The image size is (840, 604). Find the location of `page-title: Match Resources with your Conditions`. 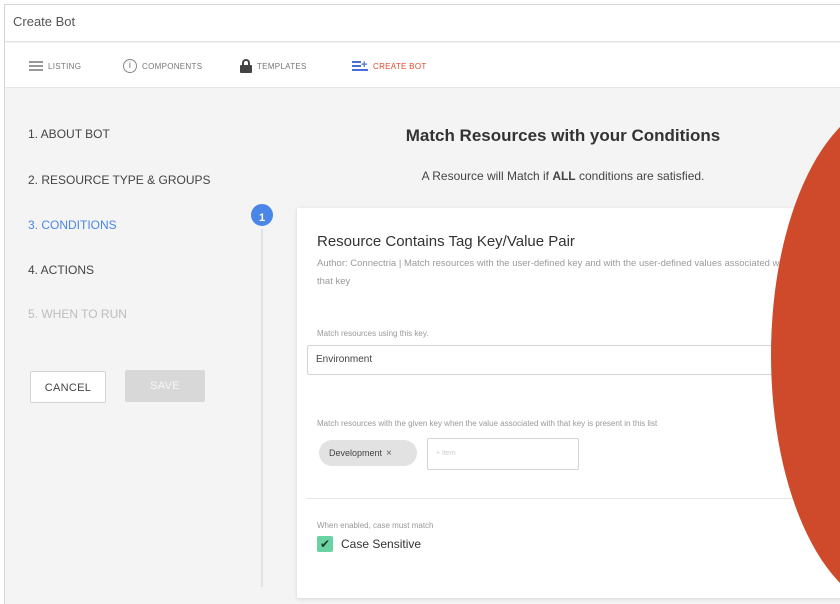

page-title: Match Resources with your Conditions is located at coordinates (563, 135).